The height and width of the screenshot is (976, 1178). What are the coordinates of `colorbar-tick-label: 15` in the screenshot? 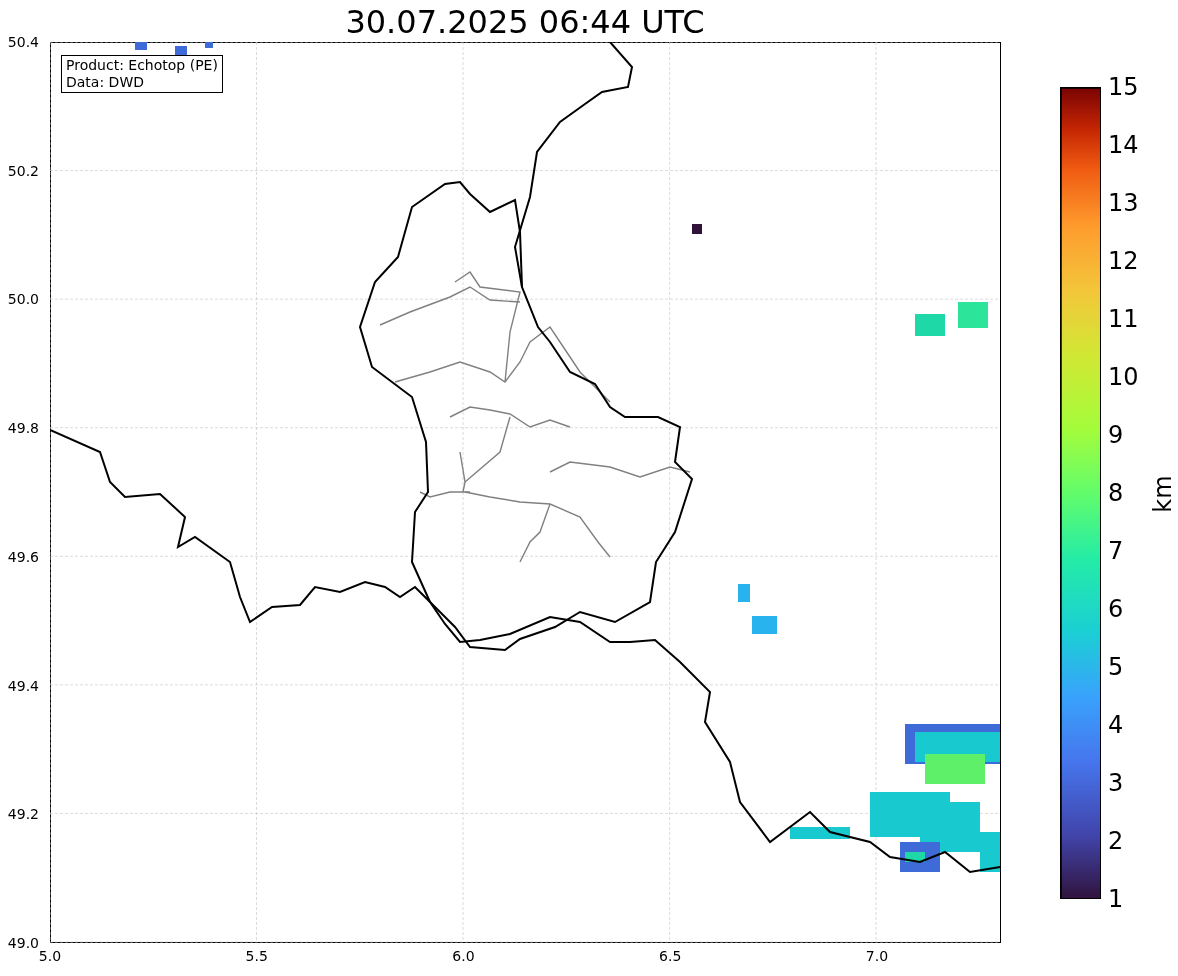 It's located at (1123, 87).